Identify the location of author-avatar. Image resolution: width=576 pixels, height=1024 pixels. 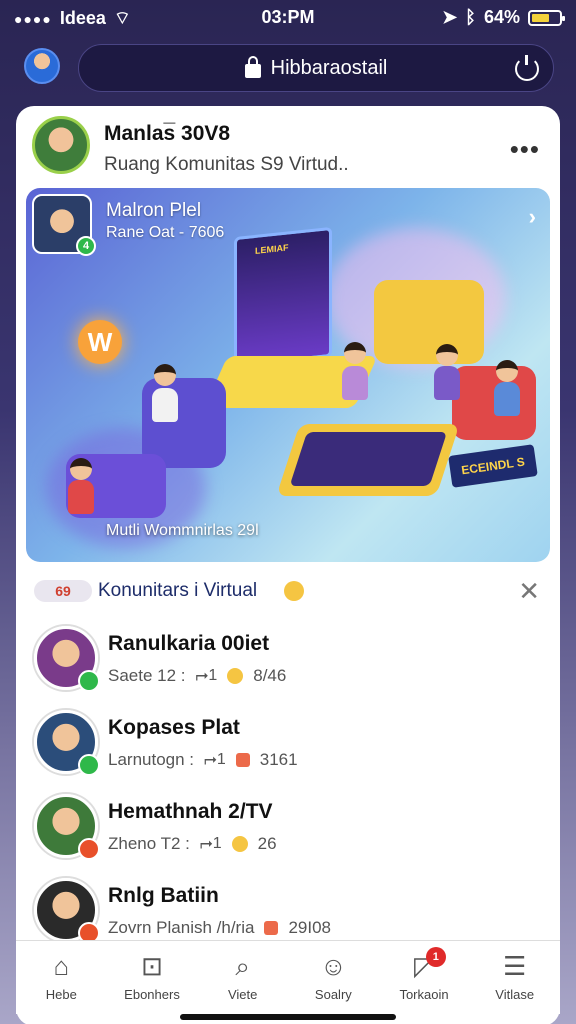
(61, 145).